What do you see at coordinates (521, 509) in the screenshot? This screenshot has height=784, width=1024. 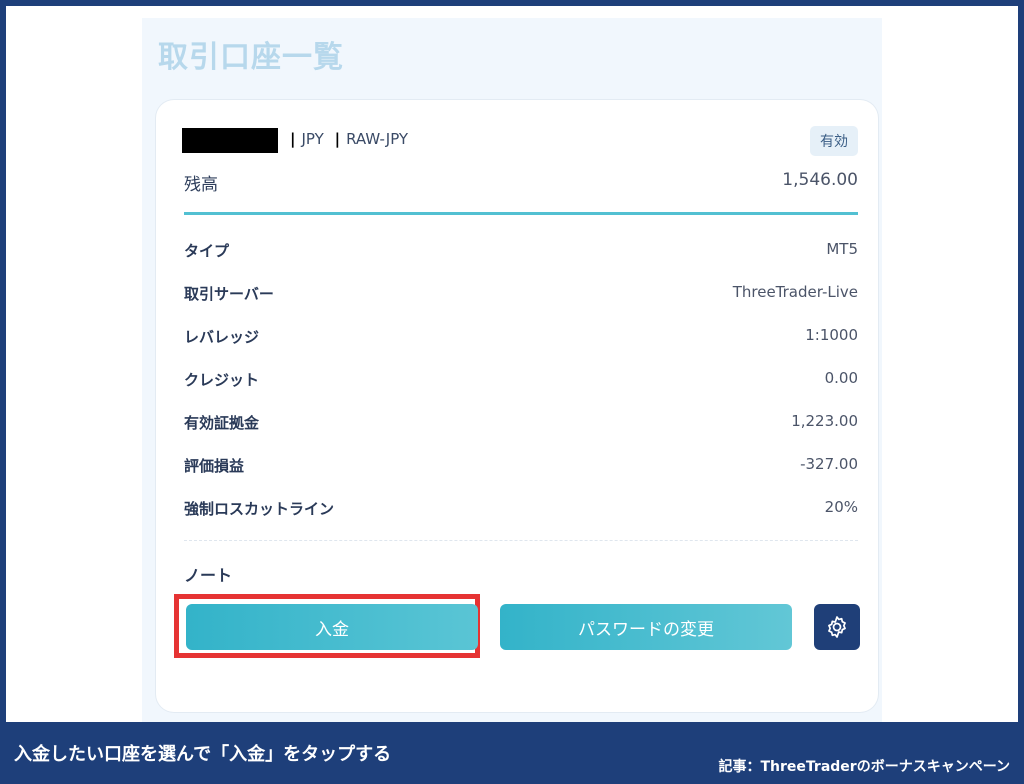 I see `detail-row-stop-out: 強制ロスカットライン 20%` at bounding box center [521, 509].